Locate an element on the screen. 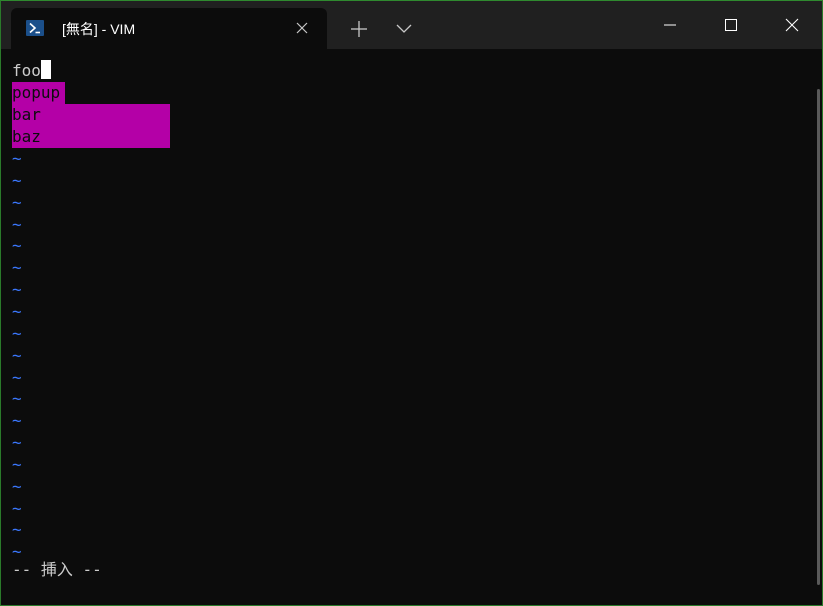 The height and width of the screenshot is (606, 823). tab-vim: [無名] - VIM is located at coordinates (169, 28).